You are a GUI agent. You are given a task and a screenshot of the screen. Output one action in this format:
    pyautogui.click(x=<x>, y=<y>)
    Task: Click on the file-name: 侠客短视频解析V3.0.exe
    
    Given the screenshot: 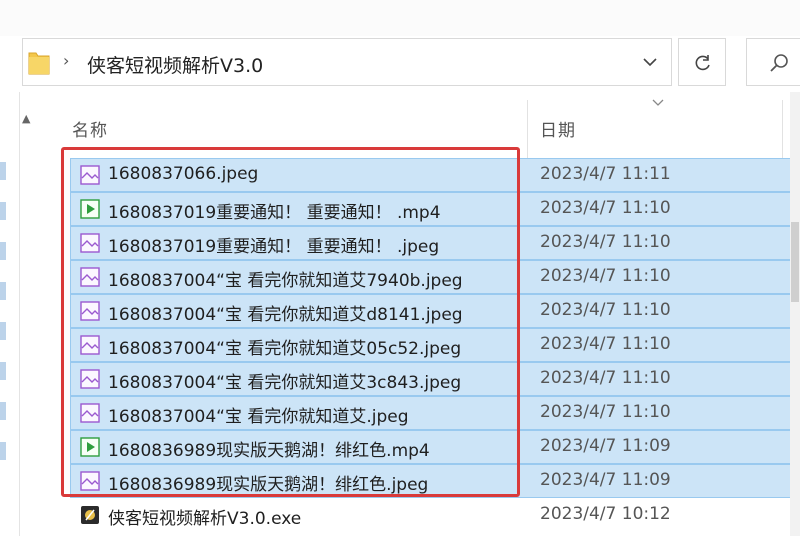 What is the action you would take?
    pyautogui.click(x=204, y=516)
    